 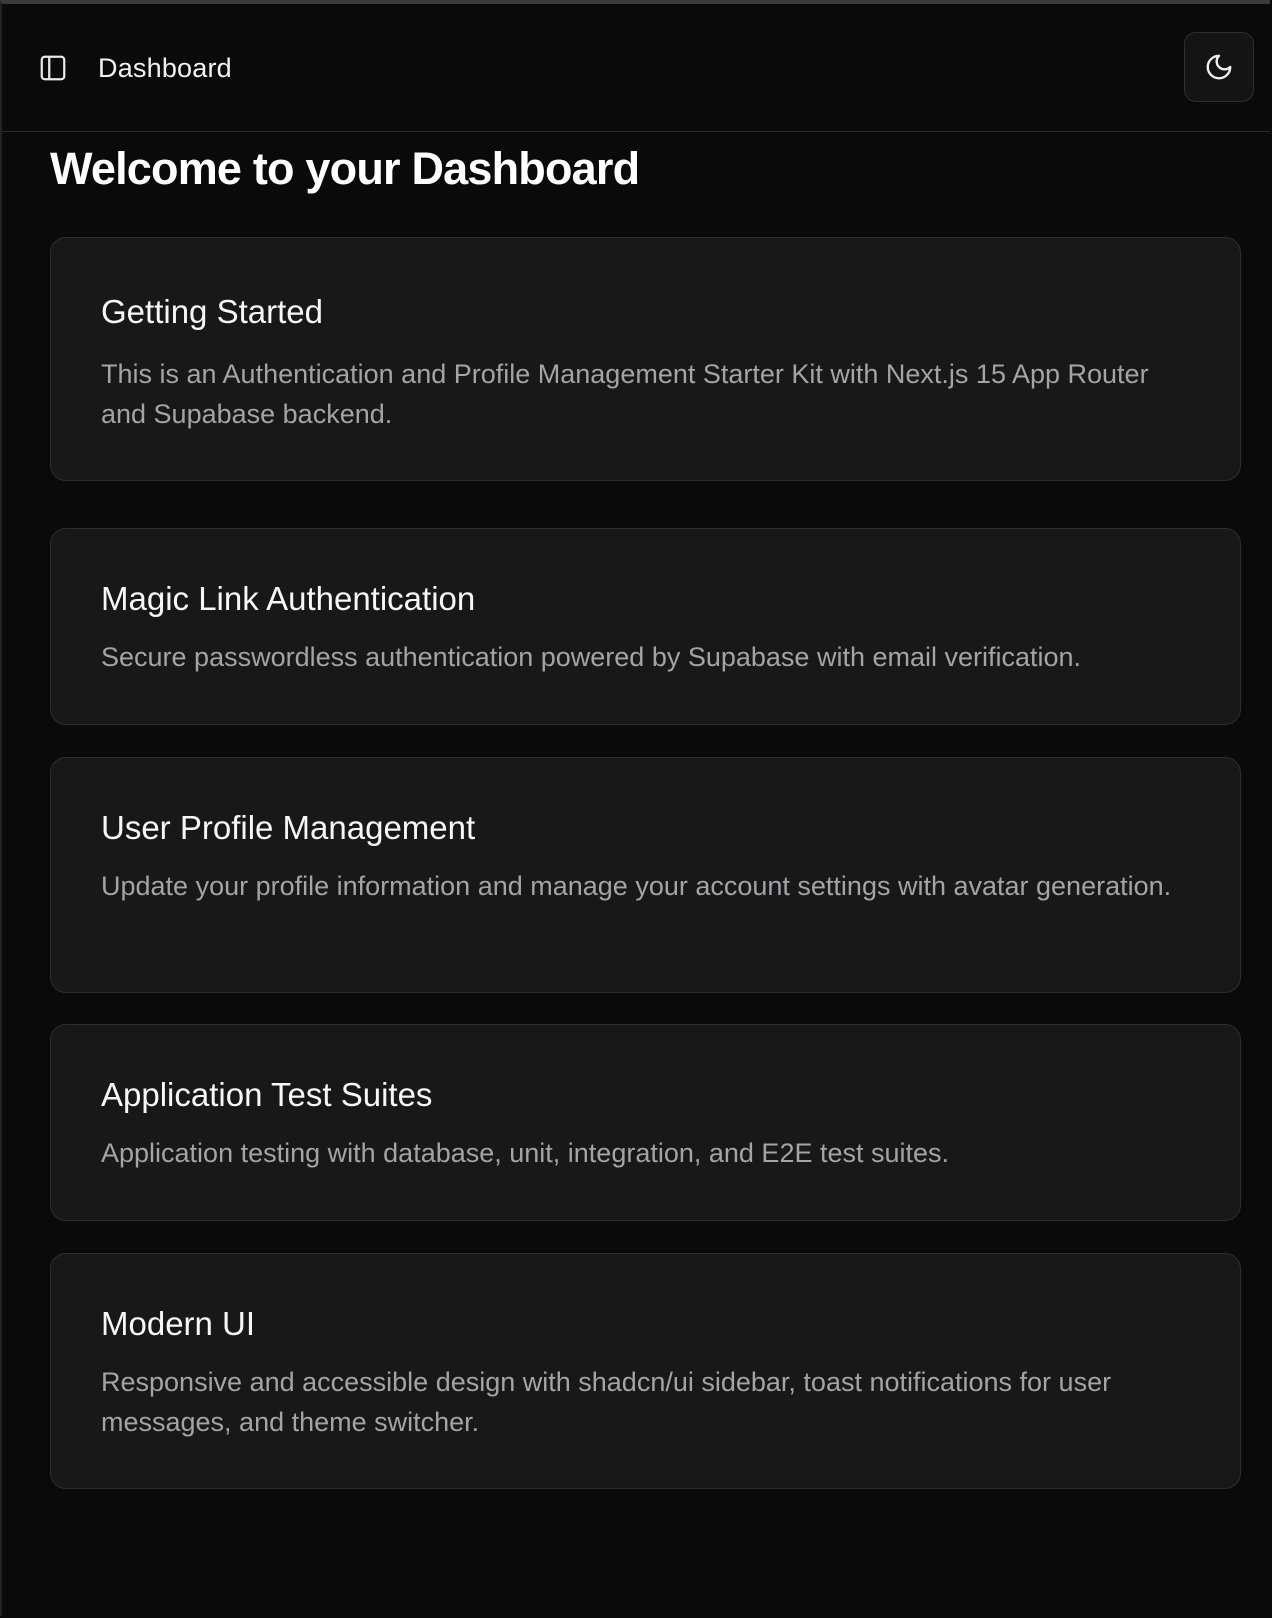 I want to click on moon-icon, so click(x=1219, y=67).